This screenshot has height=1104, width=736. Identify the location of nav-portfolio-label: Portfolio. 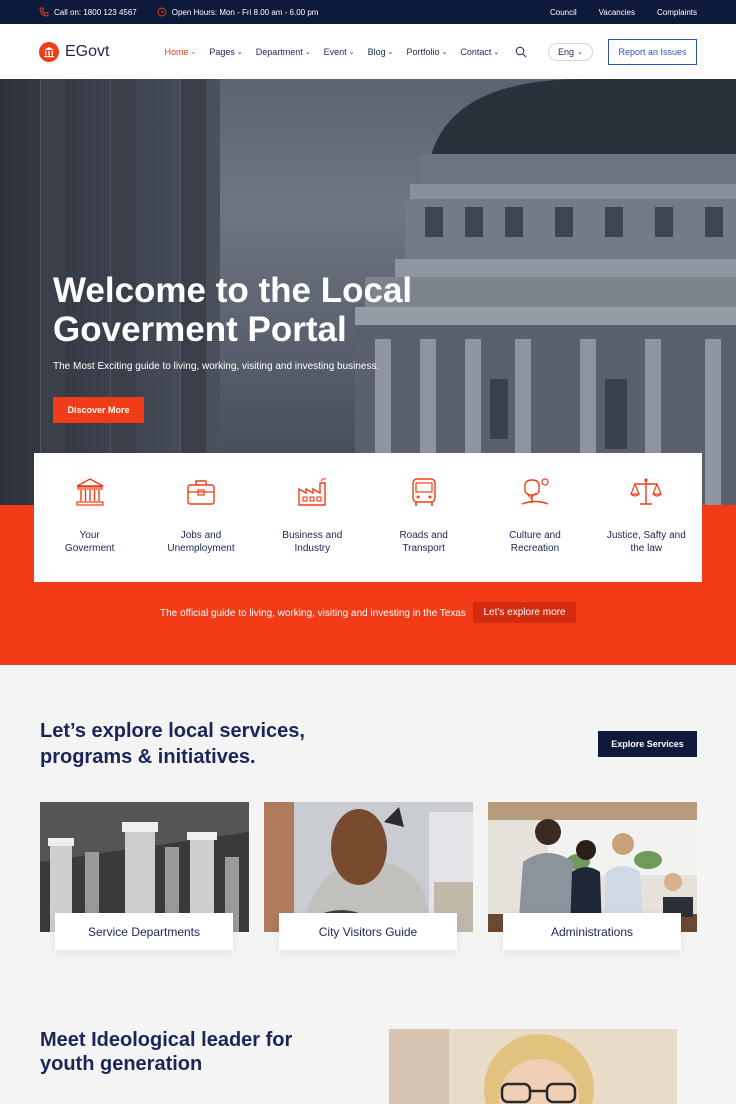
(423, 51).